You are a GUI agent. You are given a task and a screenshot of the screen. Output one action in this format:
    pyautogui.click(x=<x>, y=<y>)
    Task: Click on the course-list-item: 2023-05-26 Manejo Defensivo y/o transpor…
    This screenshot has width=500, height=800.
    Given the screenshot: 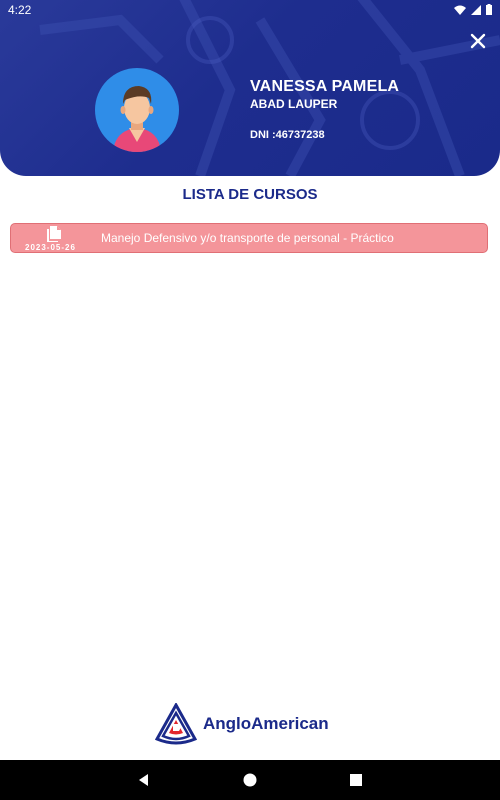 What is the action you would take?
    pyautogui.click(x=249, y=238)
    